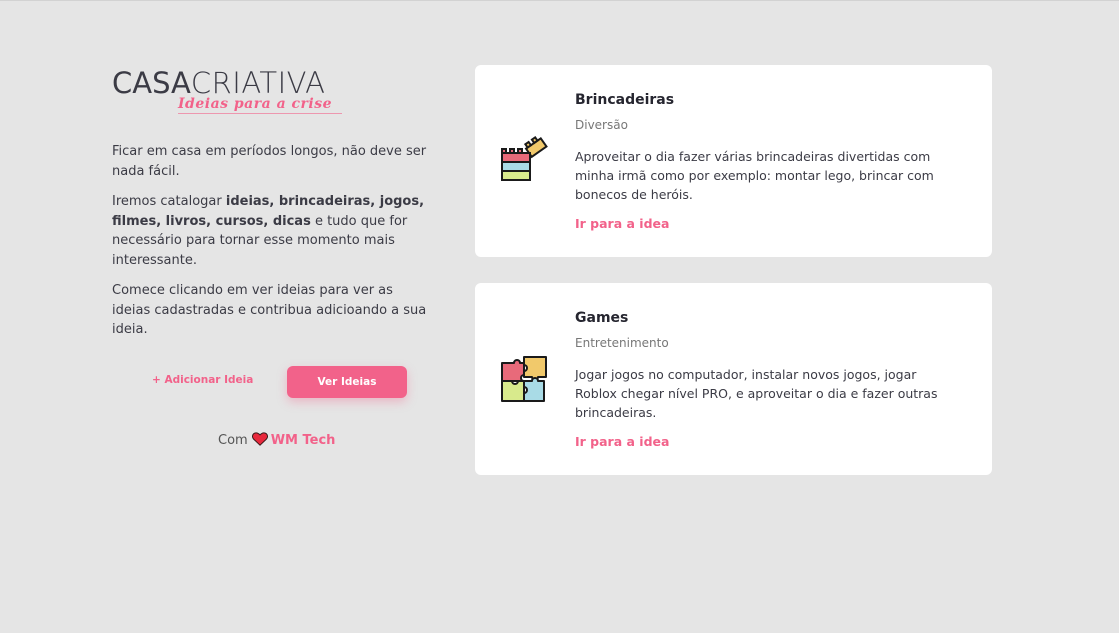 The width and height of the screenshot is (1119, 633). What do you see at coordinates (303, 440) in the screenshot?
I see `credits-brand-link: WM Tech` at bounding box center [303, 440].